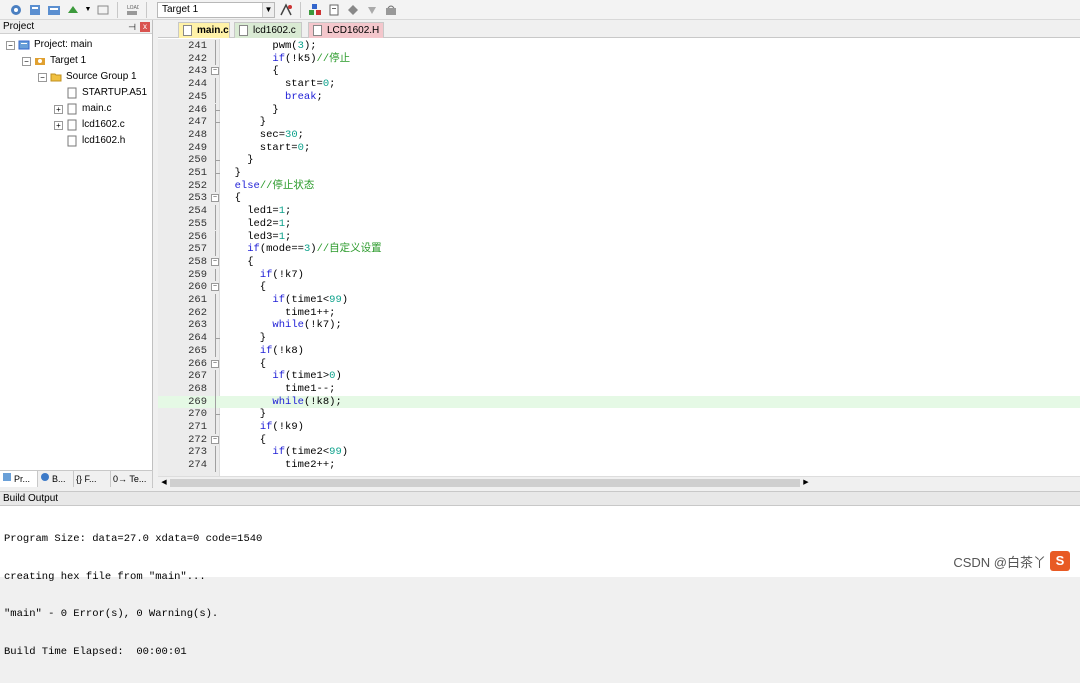 This screenshot has height=683, width=1080. I want to click on code-line: 274 time2++;, so click(619, 465).